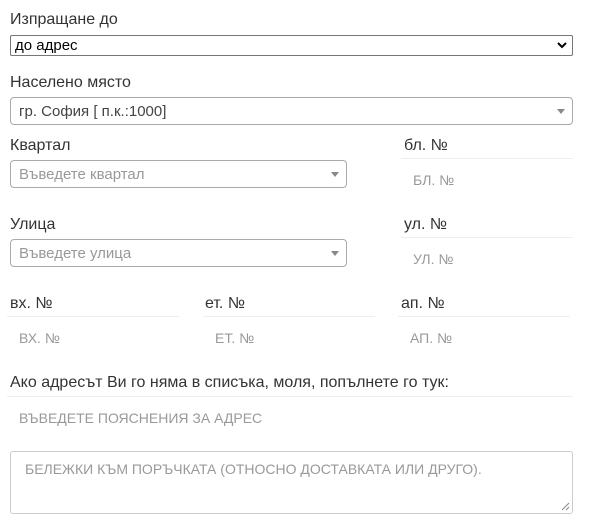 The height and width of the screenshot is (528, 603). I want to click on district-placeholder: Въведете квартал, so click(82, 174).